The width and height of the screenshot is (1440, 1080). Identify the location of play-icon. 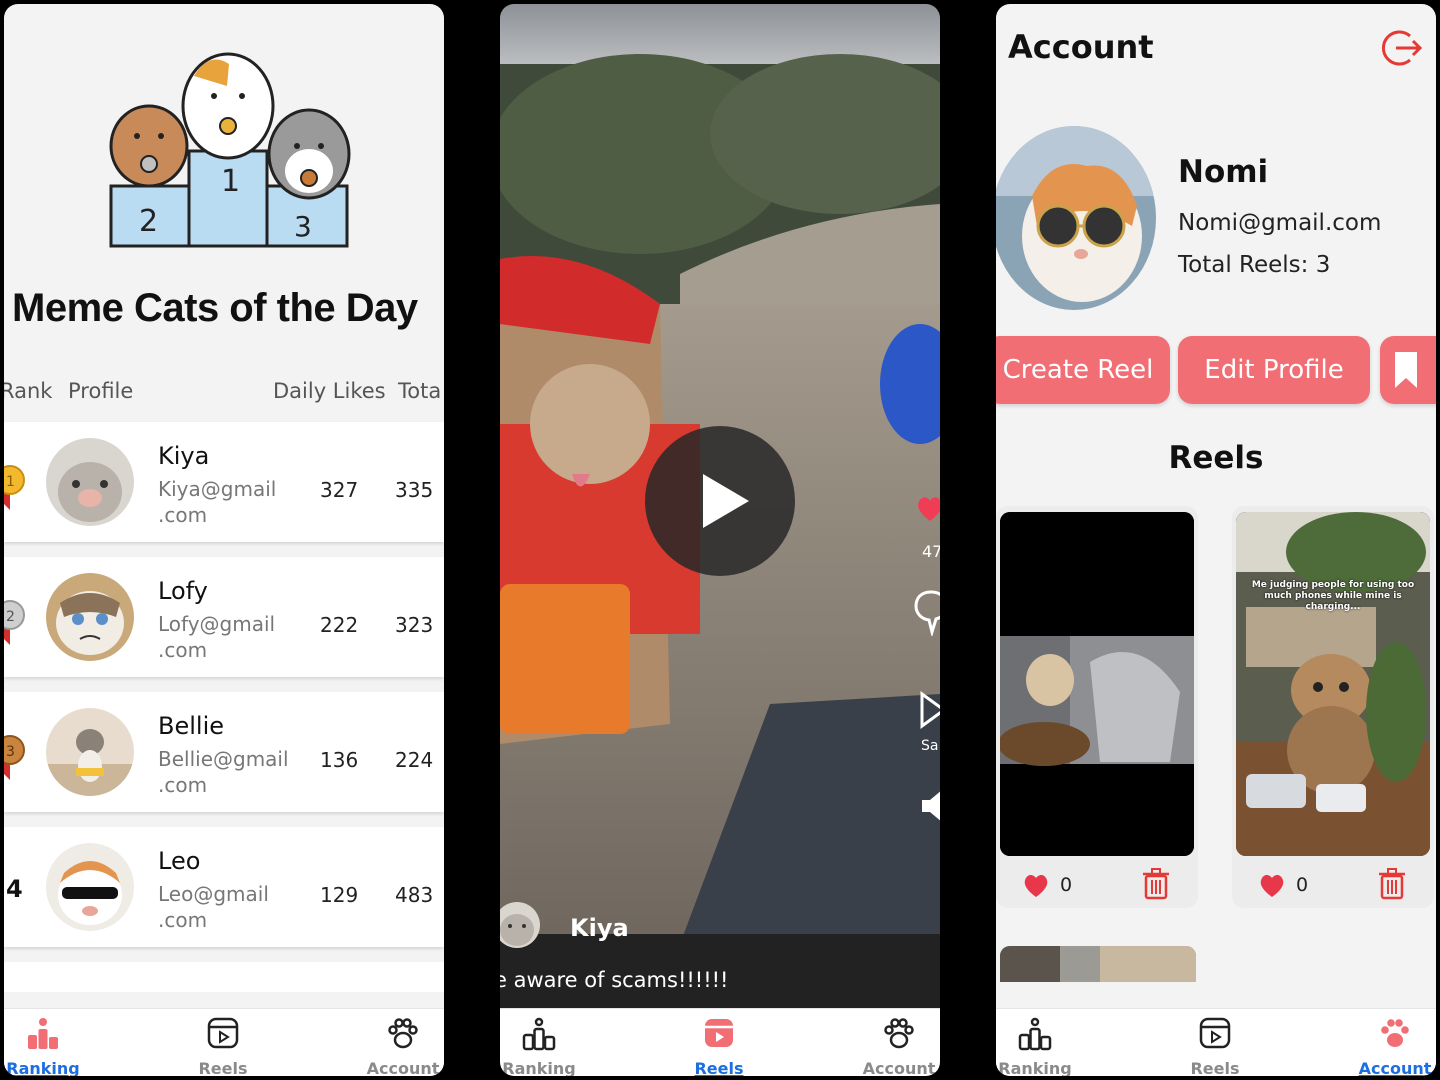
(726, 501).